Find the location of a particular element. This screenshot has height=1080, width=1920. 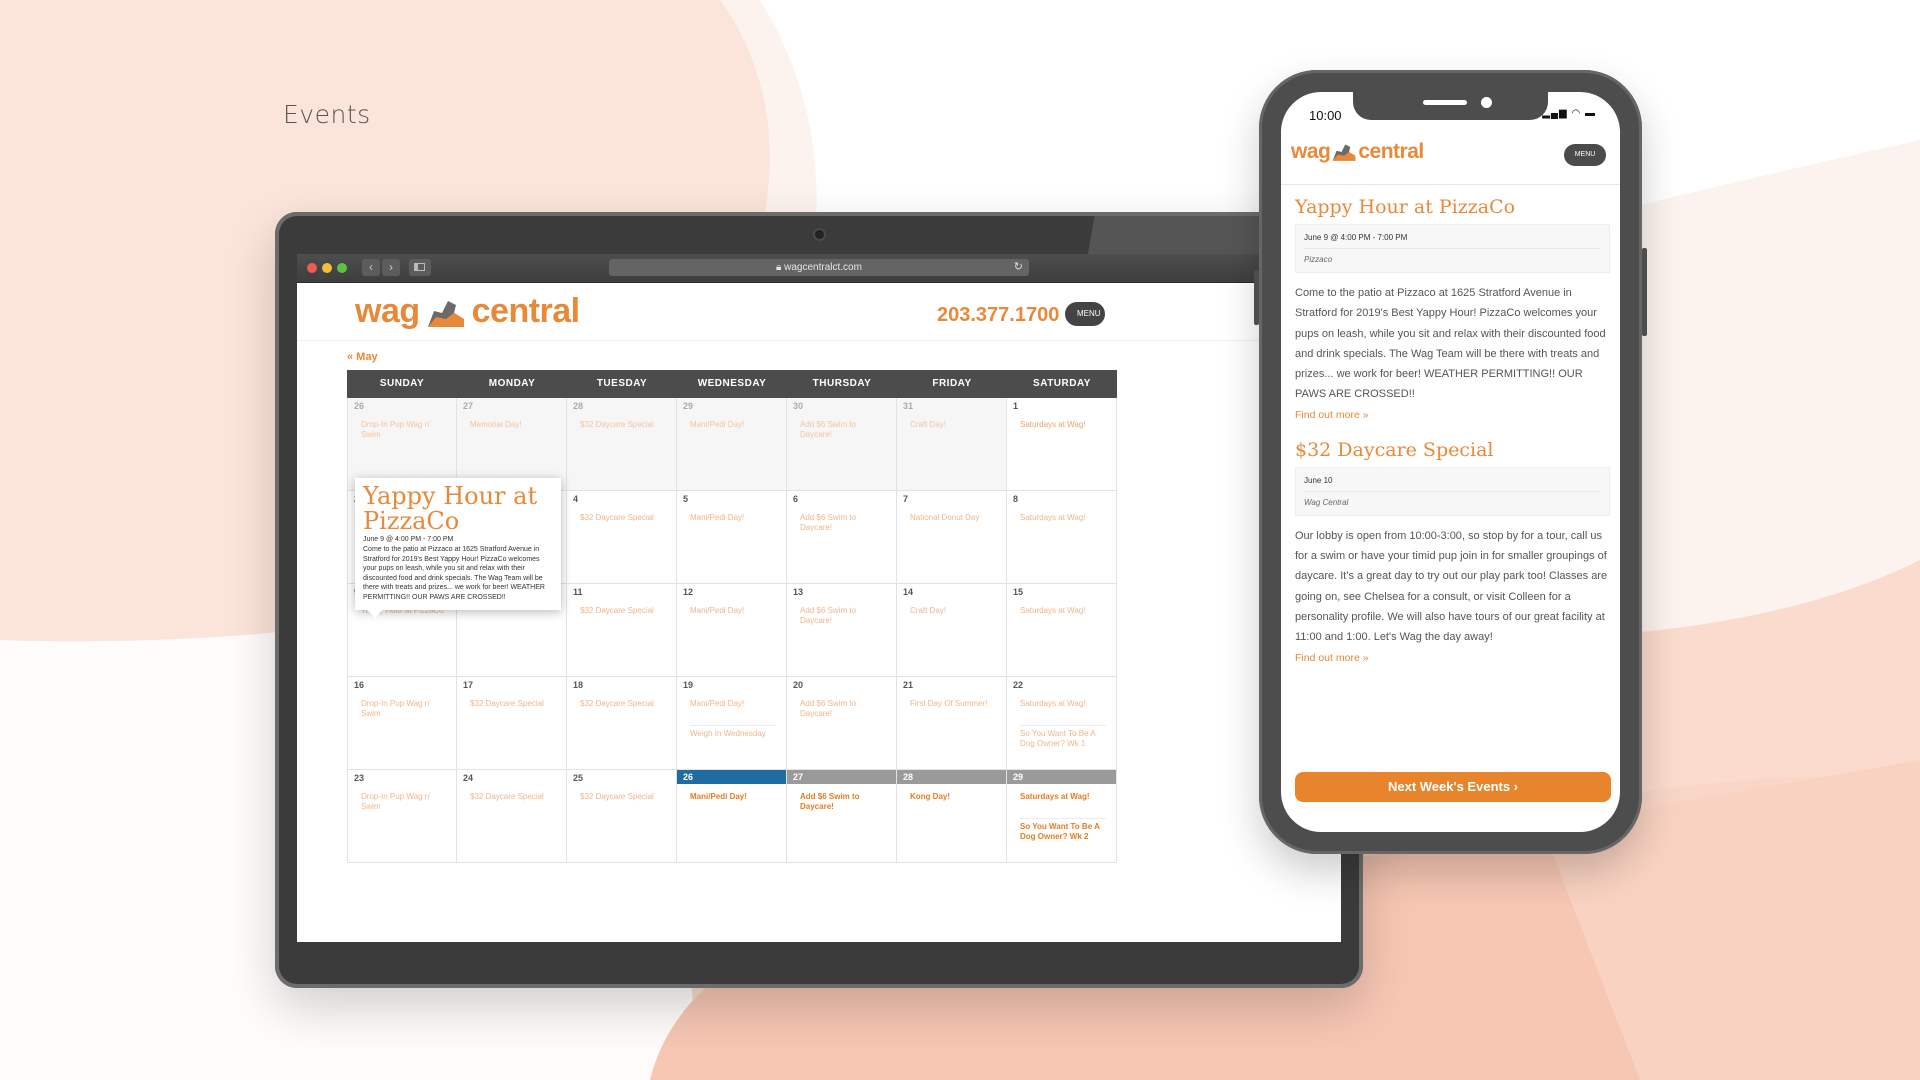

calendar-day-cell: 19 Mani/Pedi Day! Weigh In Wednesday is located at coordinates (732, 723).